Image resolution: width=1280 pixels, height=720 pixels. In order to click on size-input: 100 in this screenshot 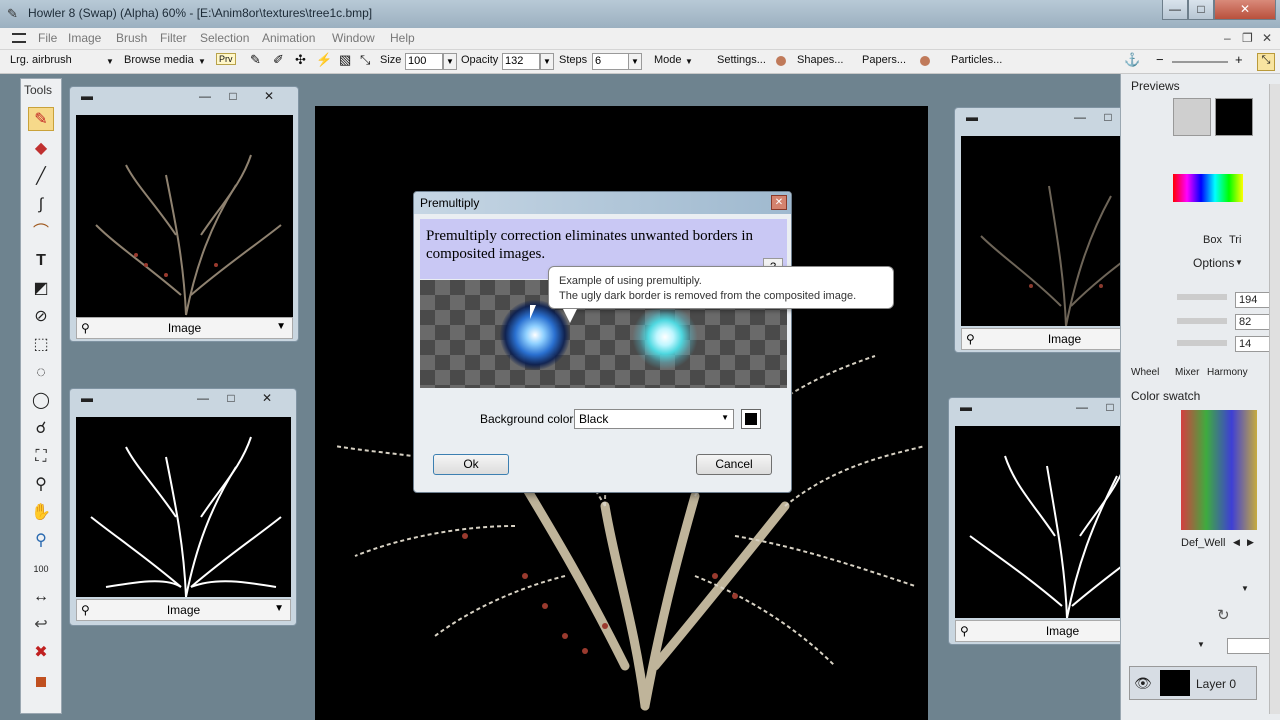, I will do `click(424, 61)`.